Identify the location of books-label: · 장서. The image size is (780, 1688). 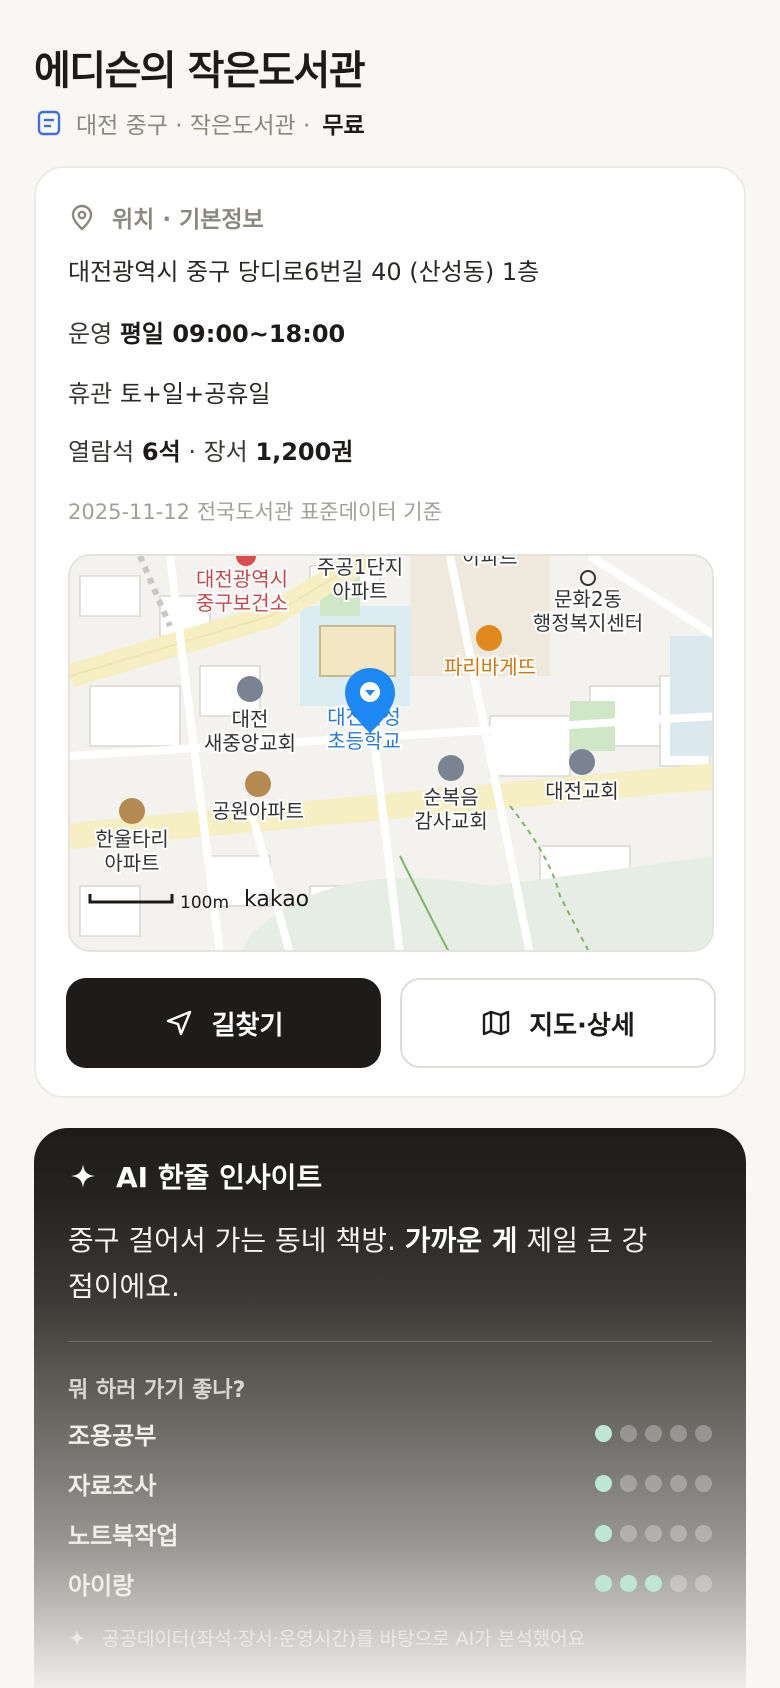
(218, 452).